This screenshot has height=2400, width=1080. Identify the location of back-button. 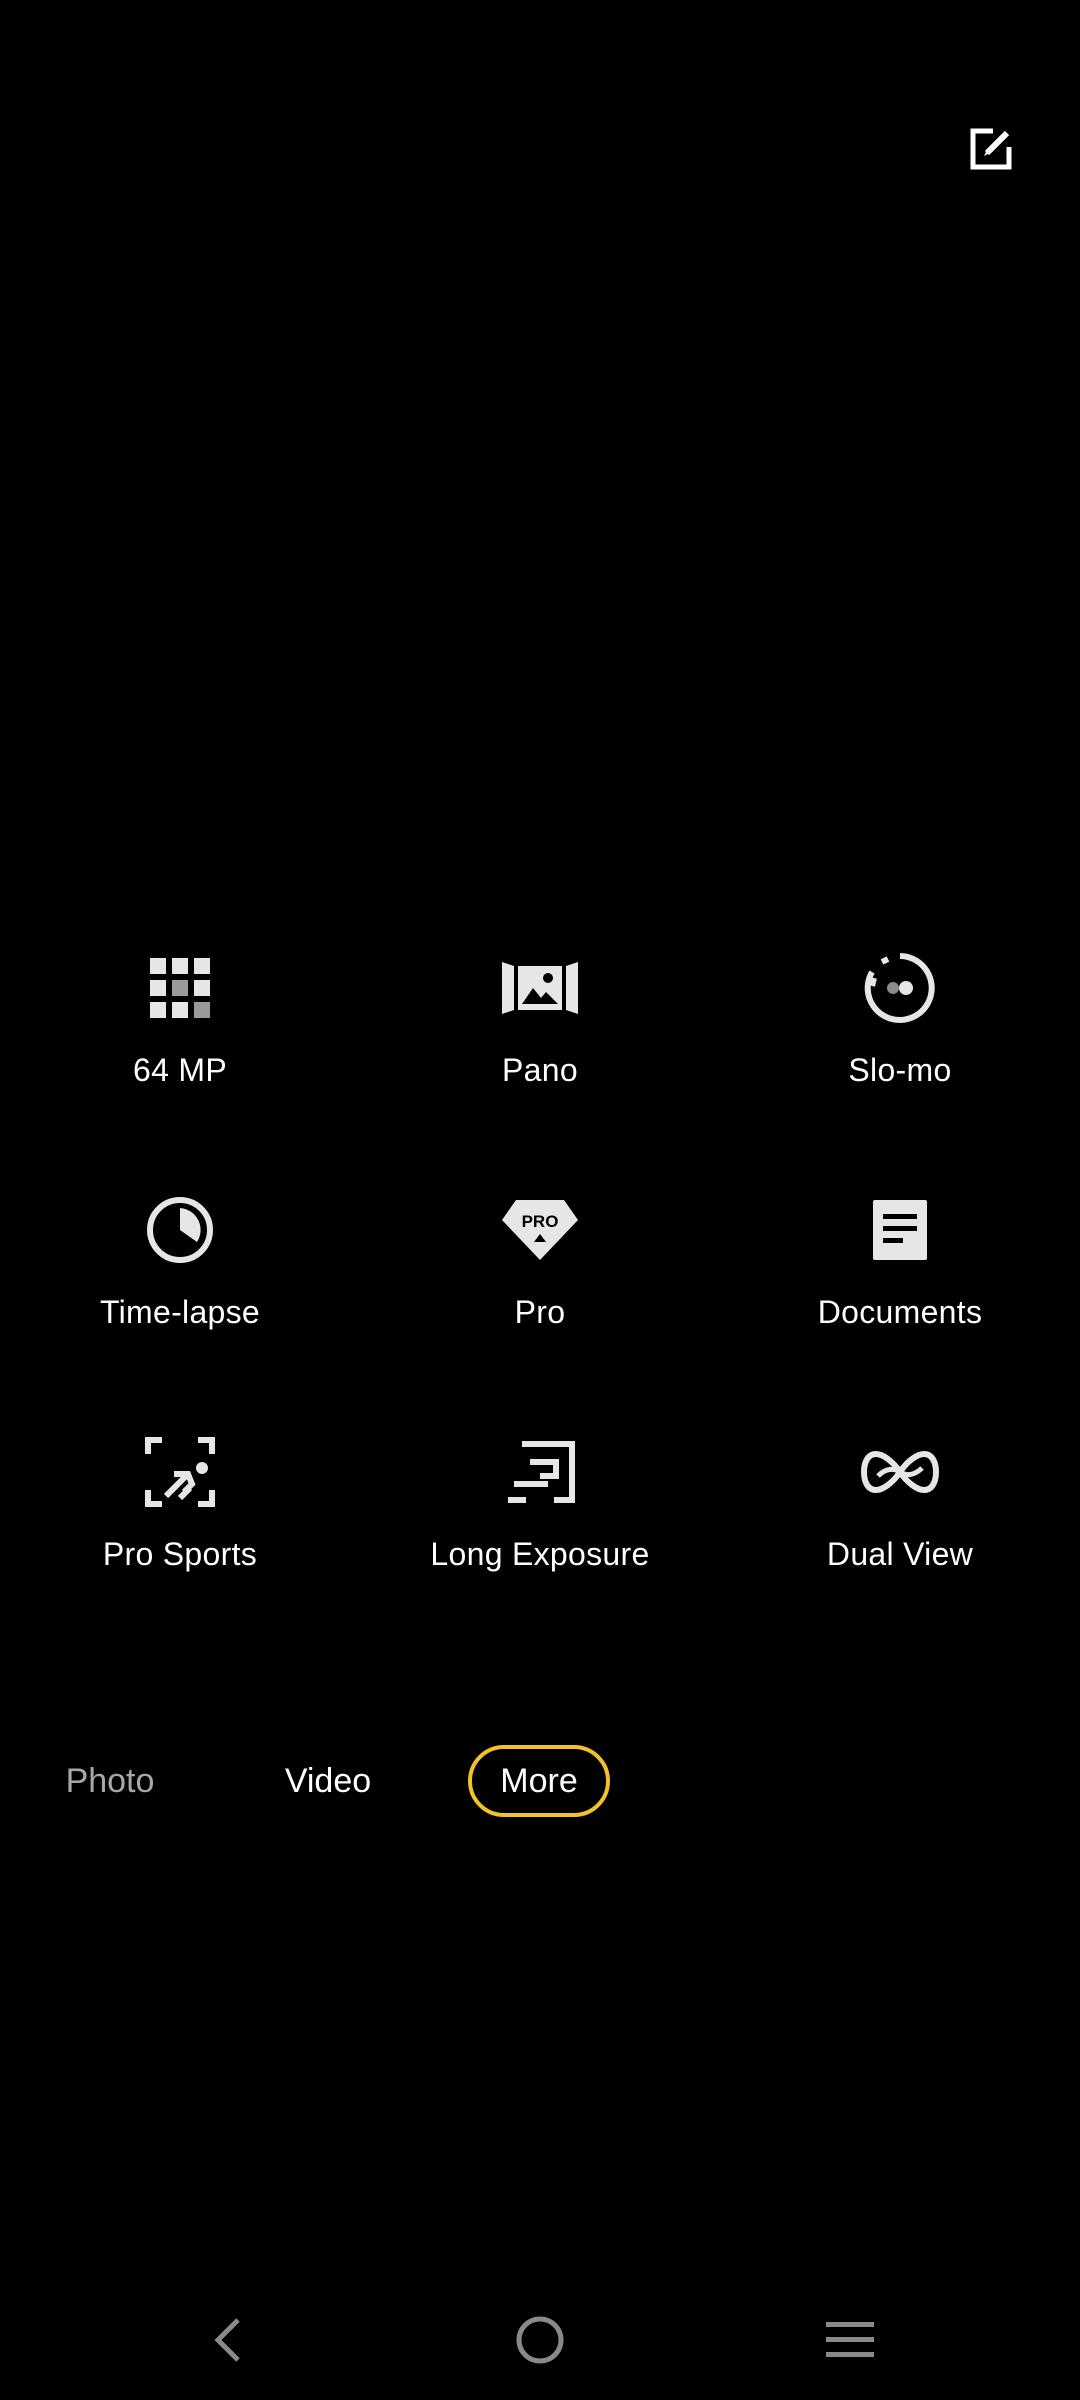
(228, 2340).